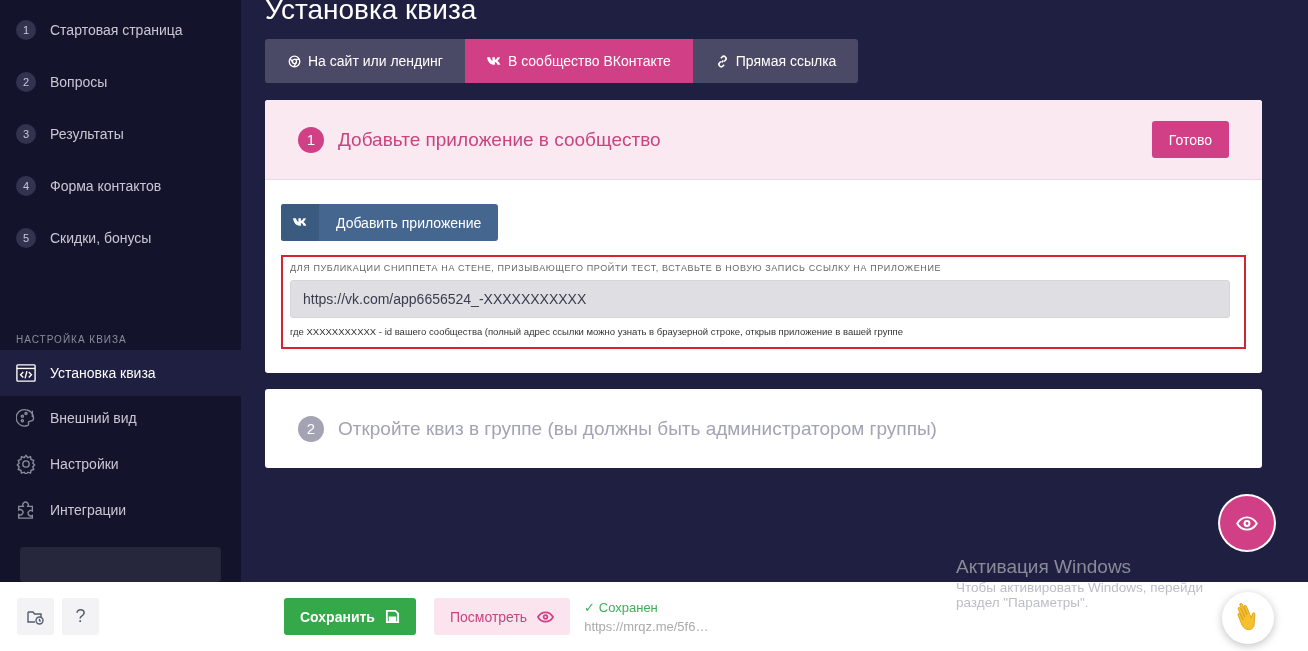 This screenshot has width=1308, height=651. What do you see at coordinates (294, 61) in the screenshot?
I see `browser-icon` at bounding box center [294, 61].